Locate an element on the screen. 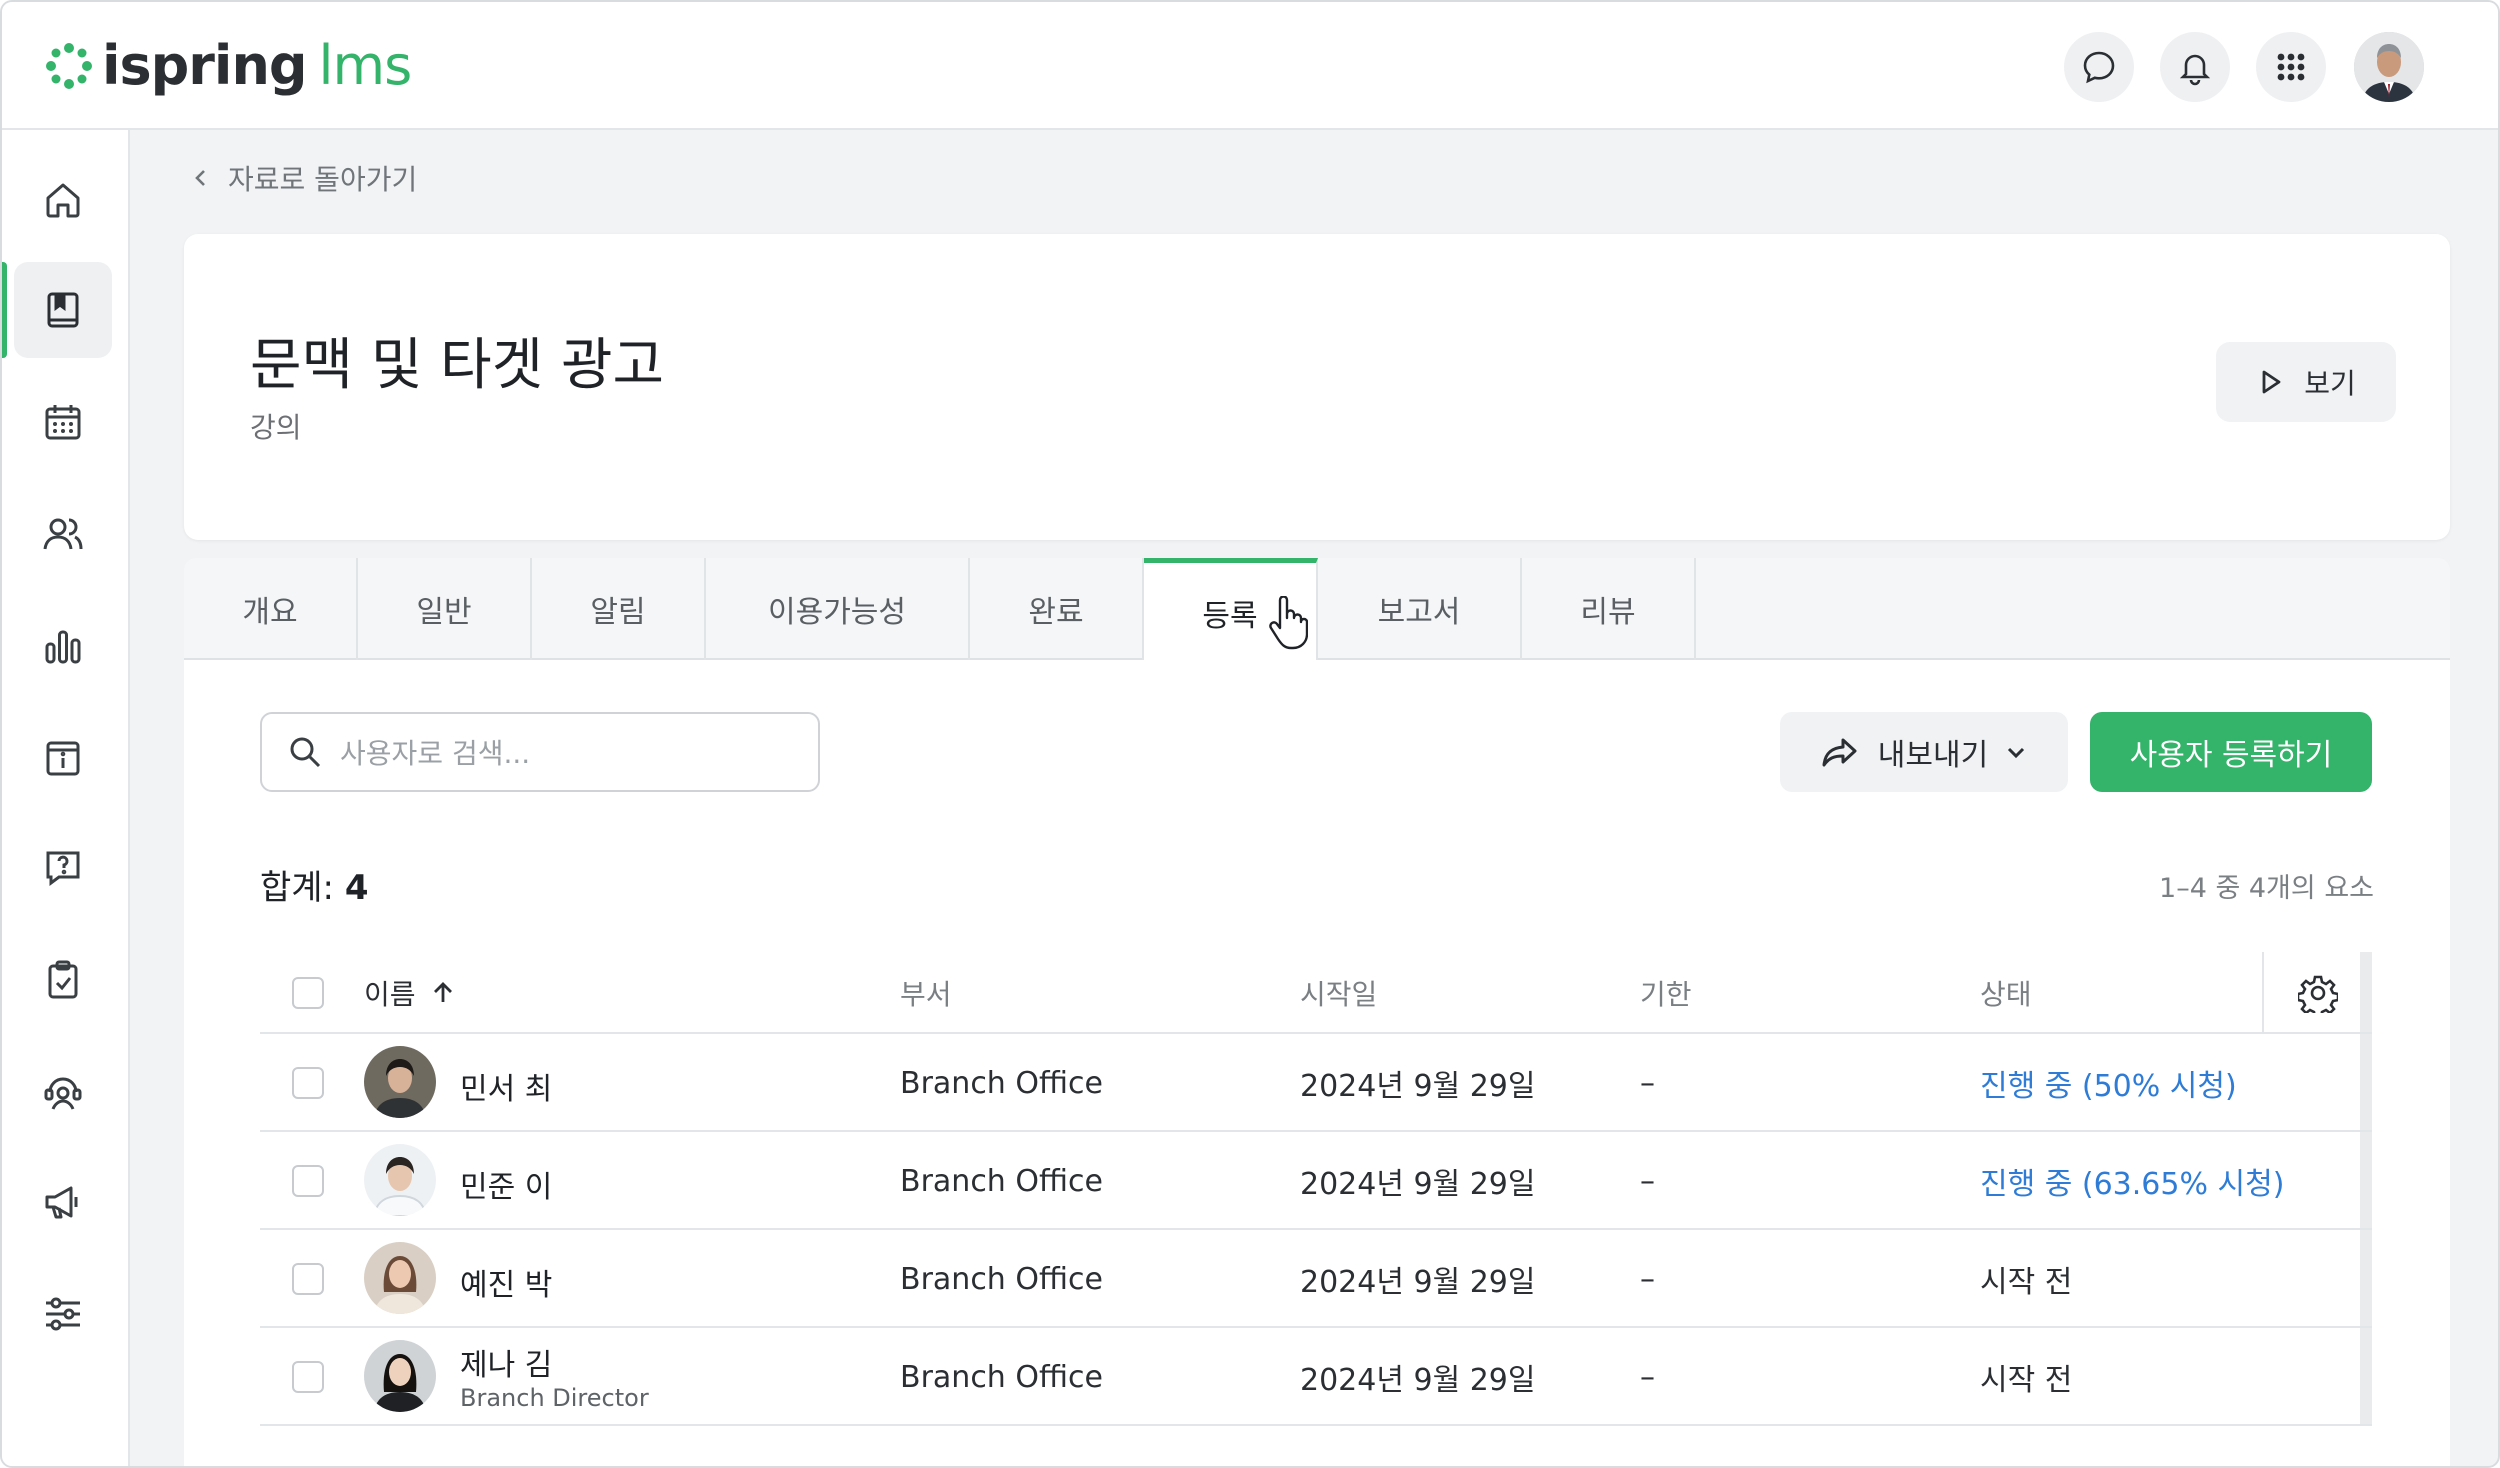  total-label: 합계: is located at coordinates (297, 888).